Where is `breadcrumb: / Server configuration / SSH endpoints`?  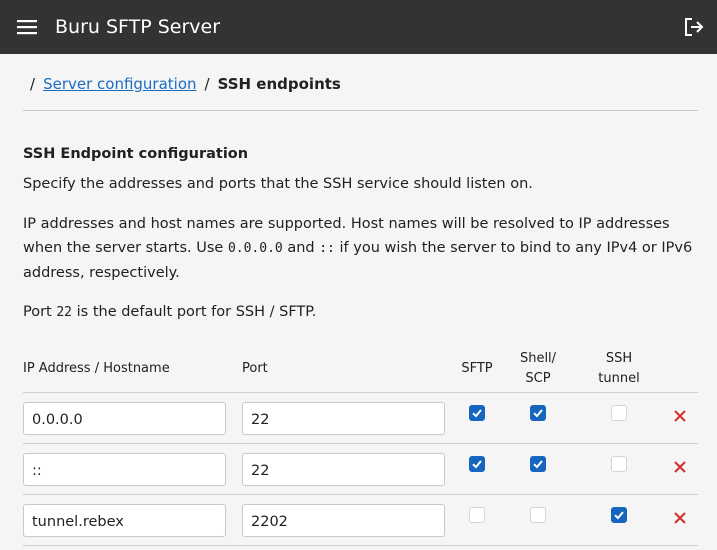 breadcrumb: / Server configuration / SSH endpoints is located at coordinates (185, 84).